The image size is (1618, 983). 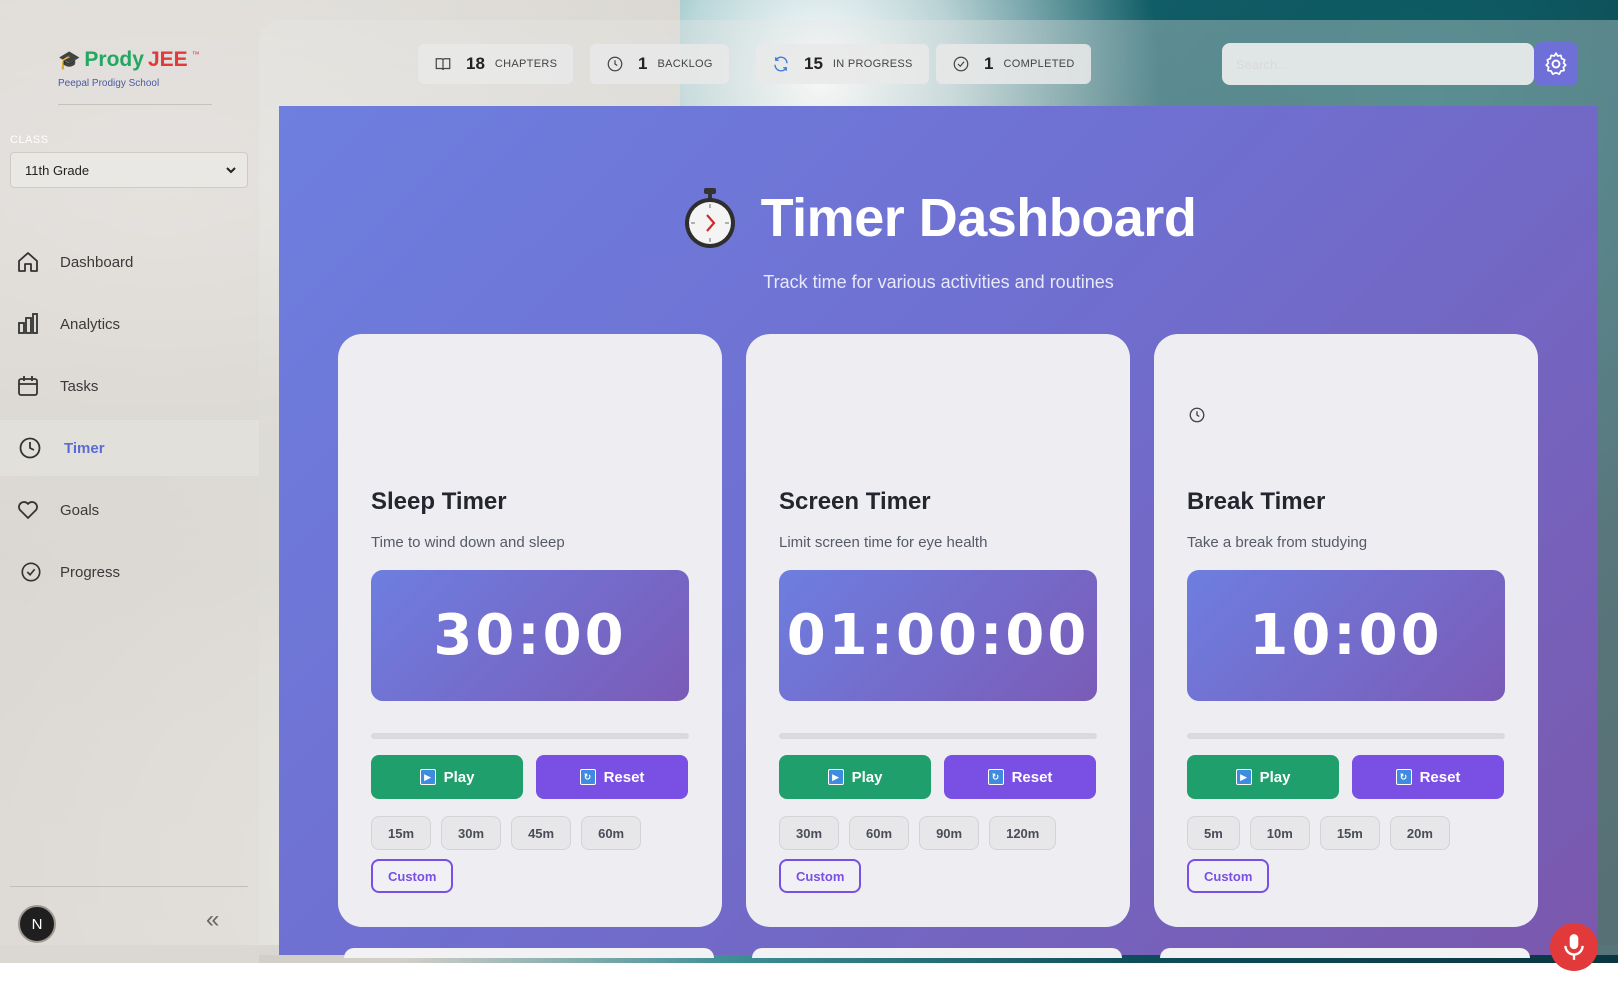 I want to click on settings-button, so click(x=1556, y=64).